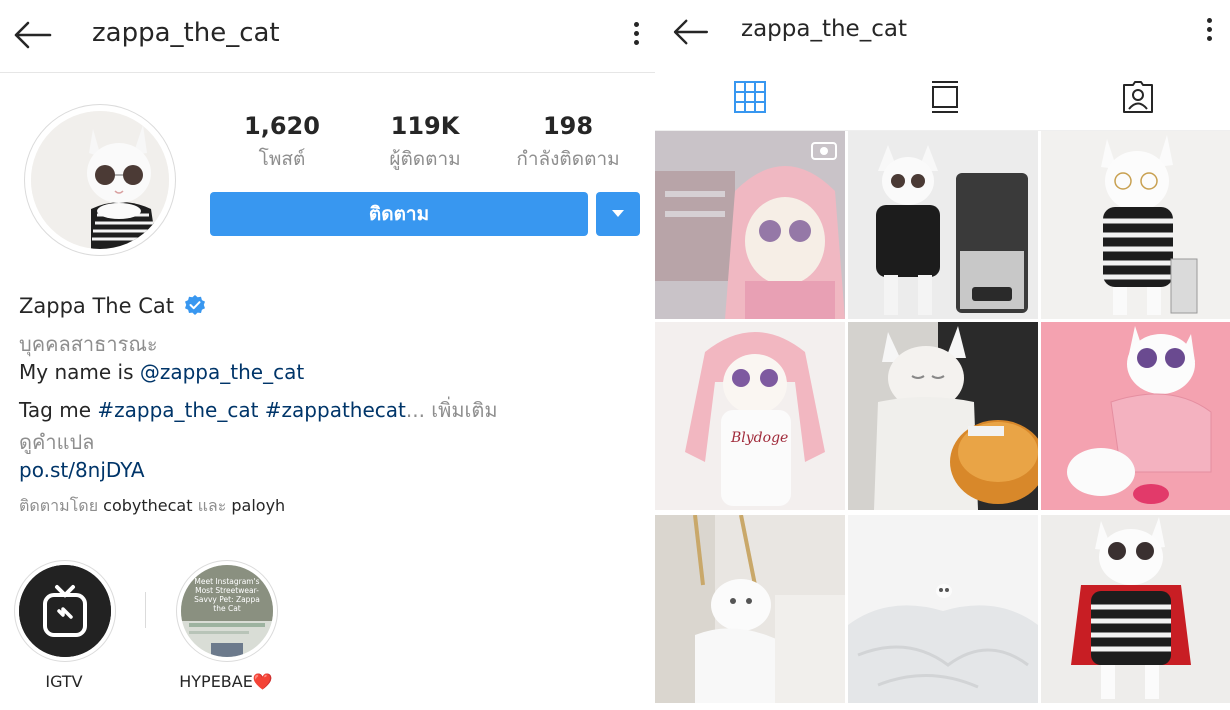 The height and width of the screenshot is (710, 1230). I want to click on stat-following-label: กำลังติดตาม, so click(568, 159).